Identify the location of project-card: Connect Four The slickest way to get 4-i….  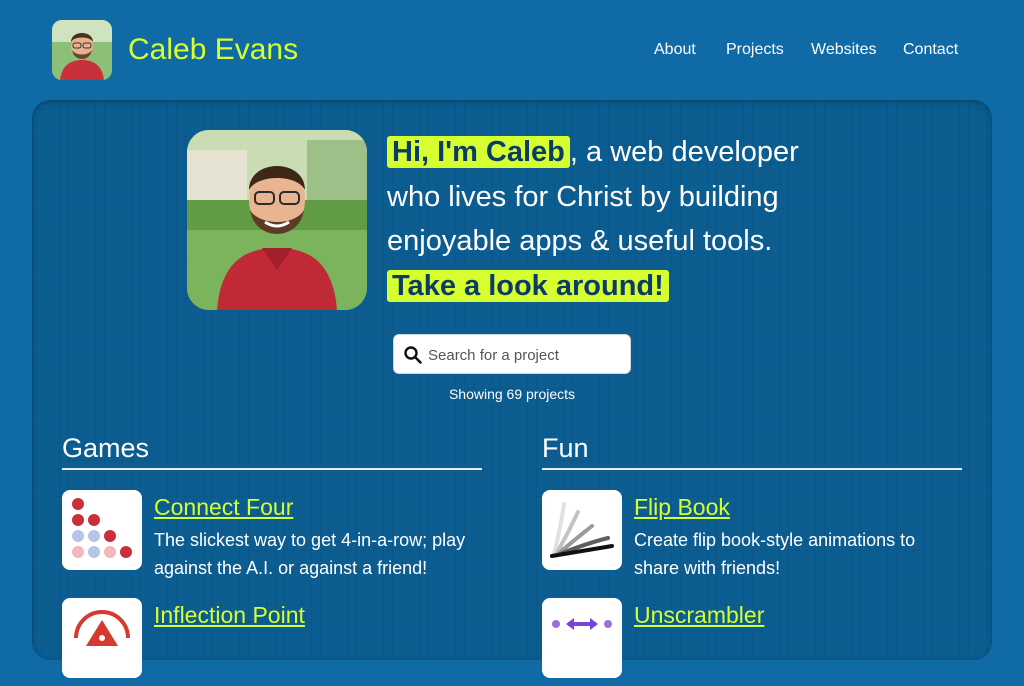
(272, 524).